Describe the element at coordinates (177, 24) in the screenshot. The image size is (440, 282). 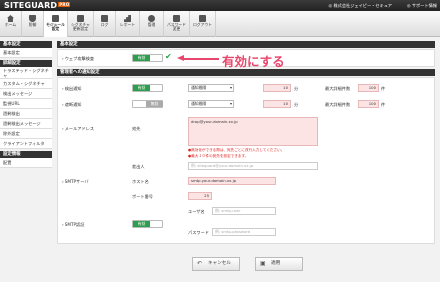
I see `toolbar-password-button: パスワード 変更` at that location.